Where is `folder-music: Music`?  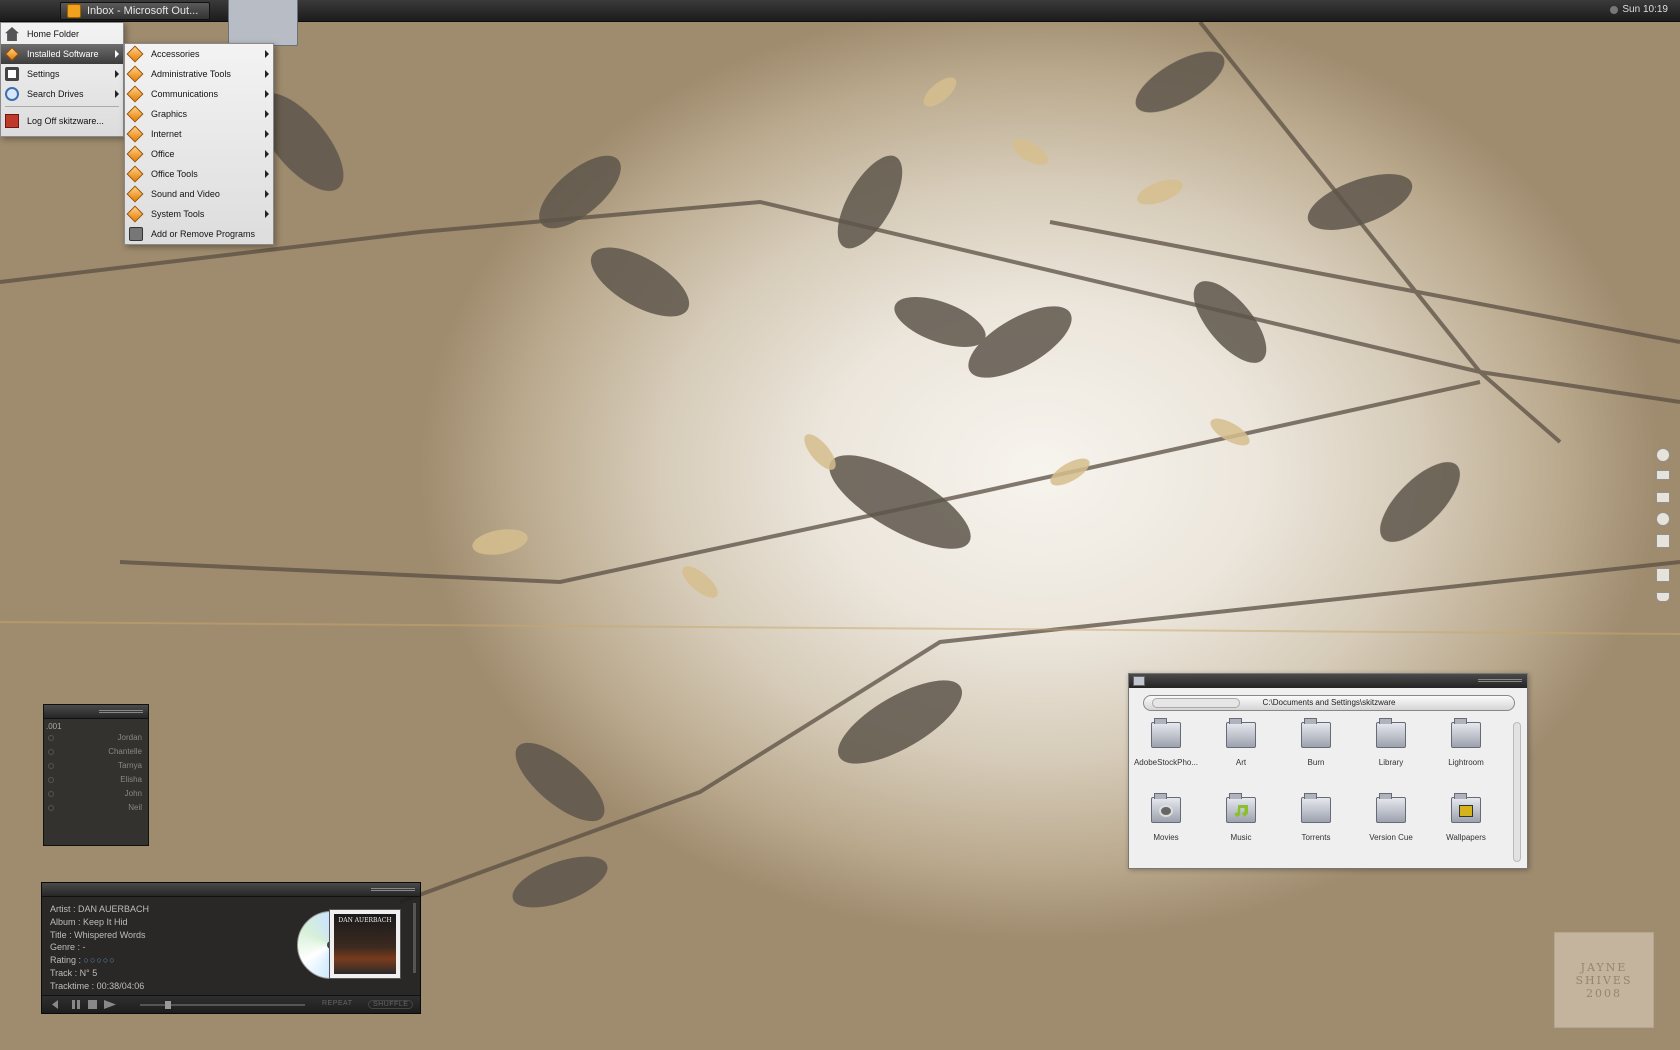 folder-music: Music is located at coordinates (1241, 828).